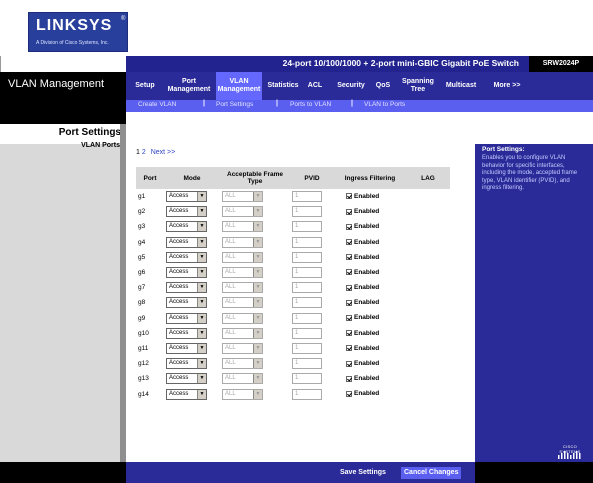  I want to click on port-cell: g6, so click(150, 272).